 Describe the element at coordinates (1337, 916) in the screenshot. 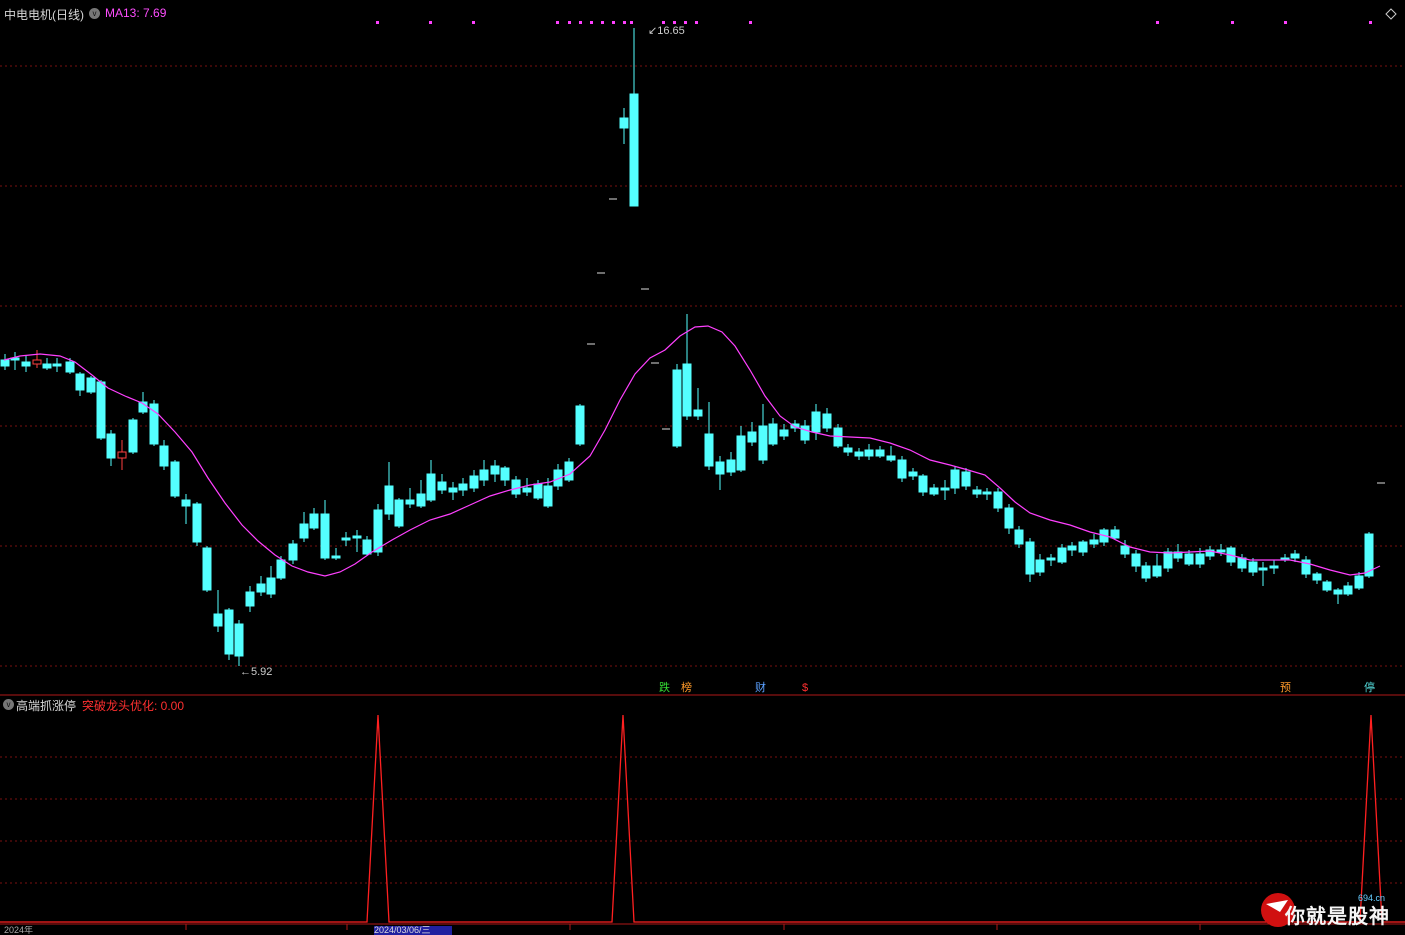

I see `watermark-text: 你就是股神` at that location.